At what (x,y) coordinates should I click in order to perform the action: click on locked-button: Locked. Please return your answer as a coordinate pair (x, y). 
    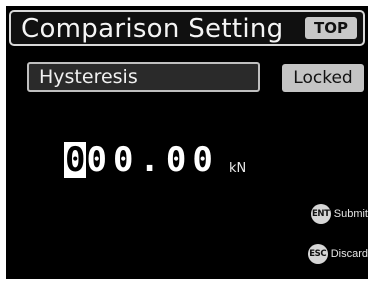
    Looking at the image, I should click on (323, 78).